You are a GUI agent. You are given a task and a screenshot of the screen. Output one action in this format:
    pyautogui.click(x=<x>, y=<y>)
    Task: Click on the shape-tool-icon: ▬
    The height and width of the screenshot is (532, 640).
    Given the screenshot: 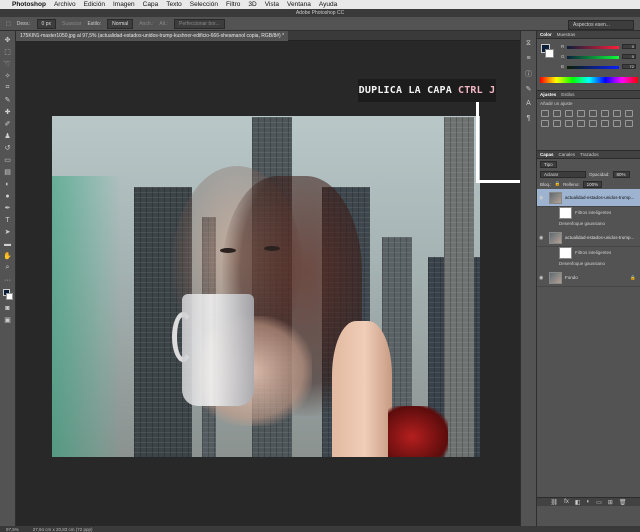 What is the action you would take?
    pyautogui.click(x=8, y=244)
    